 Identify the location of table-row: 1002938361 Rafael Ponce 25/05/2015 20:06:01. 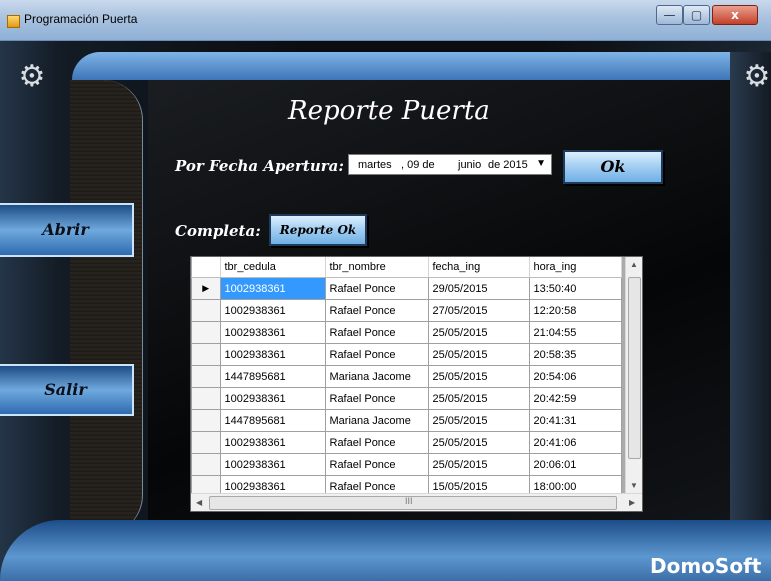
(406, 464).